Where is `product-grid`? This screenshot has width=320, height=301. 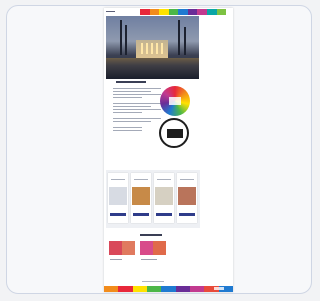
product-grid is located at coordinates (153, 199).